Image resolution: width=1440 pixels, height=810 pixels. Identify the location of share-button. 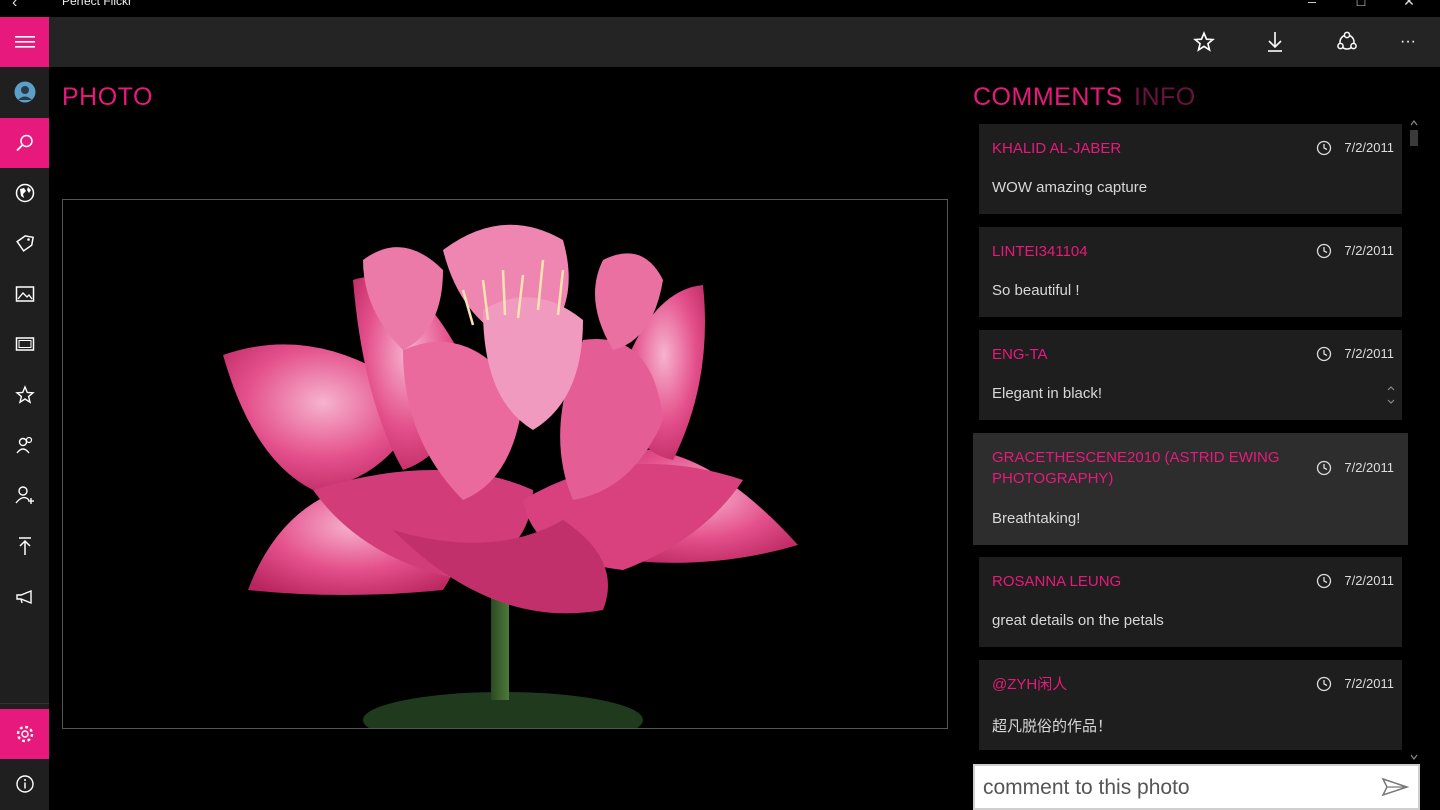
(1347, 42).